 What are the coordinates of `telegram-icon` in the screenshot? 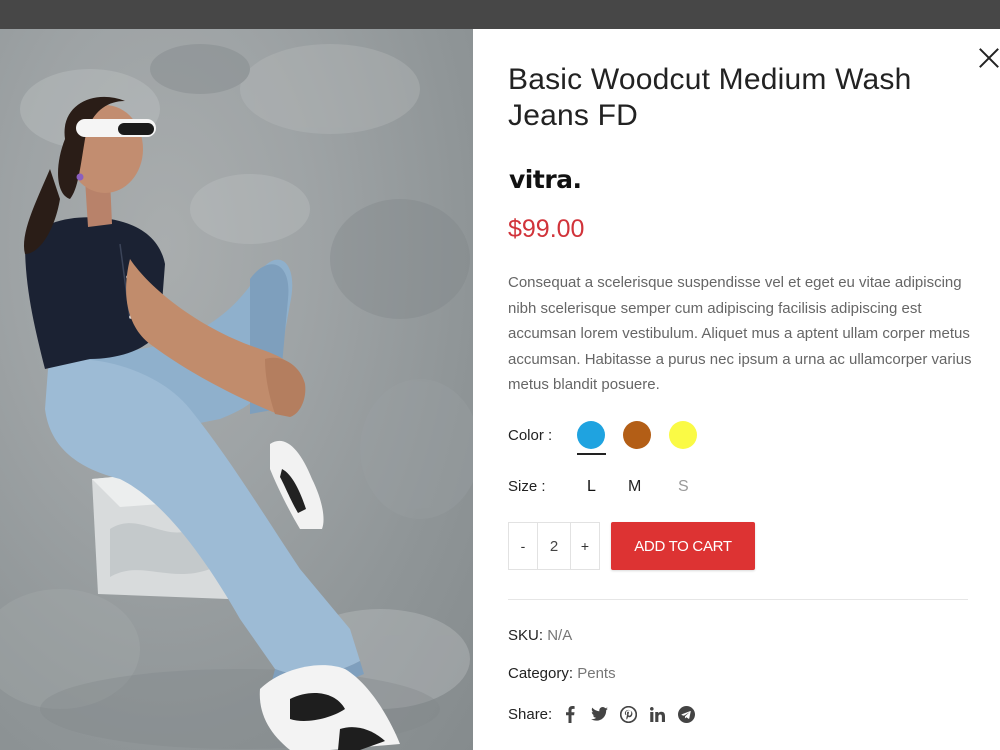 It's located at (686, 714).